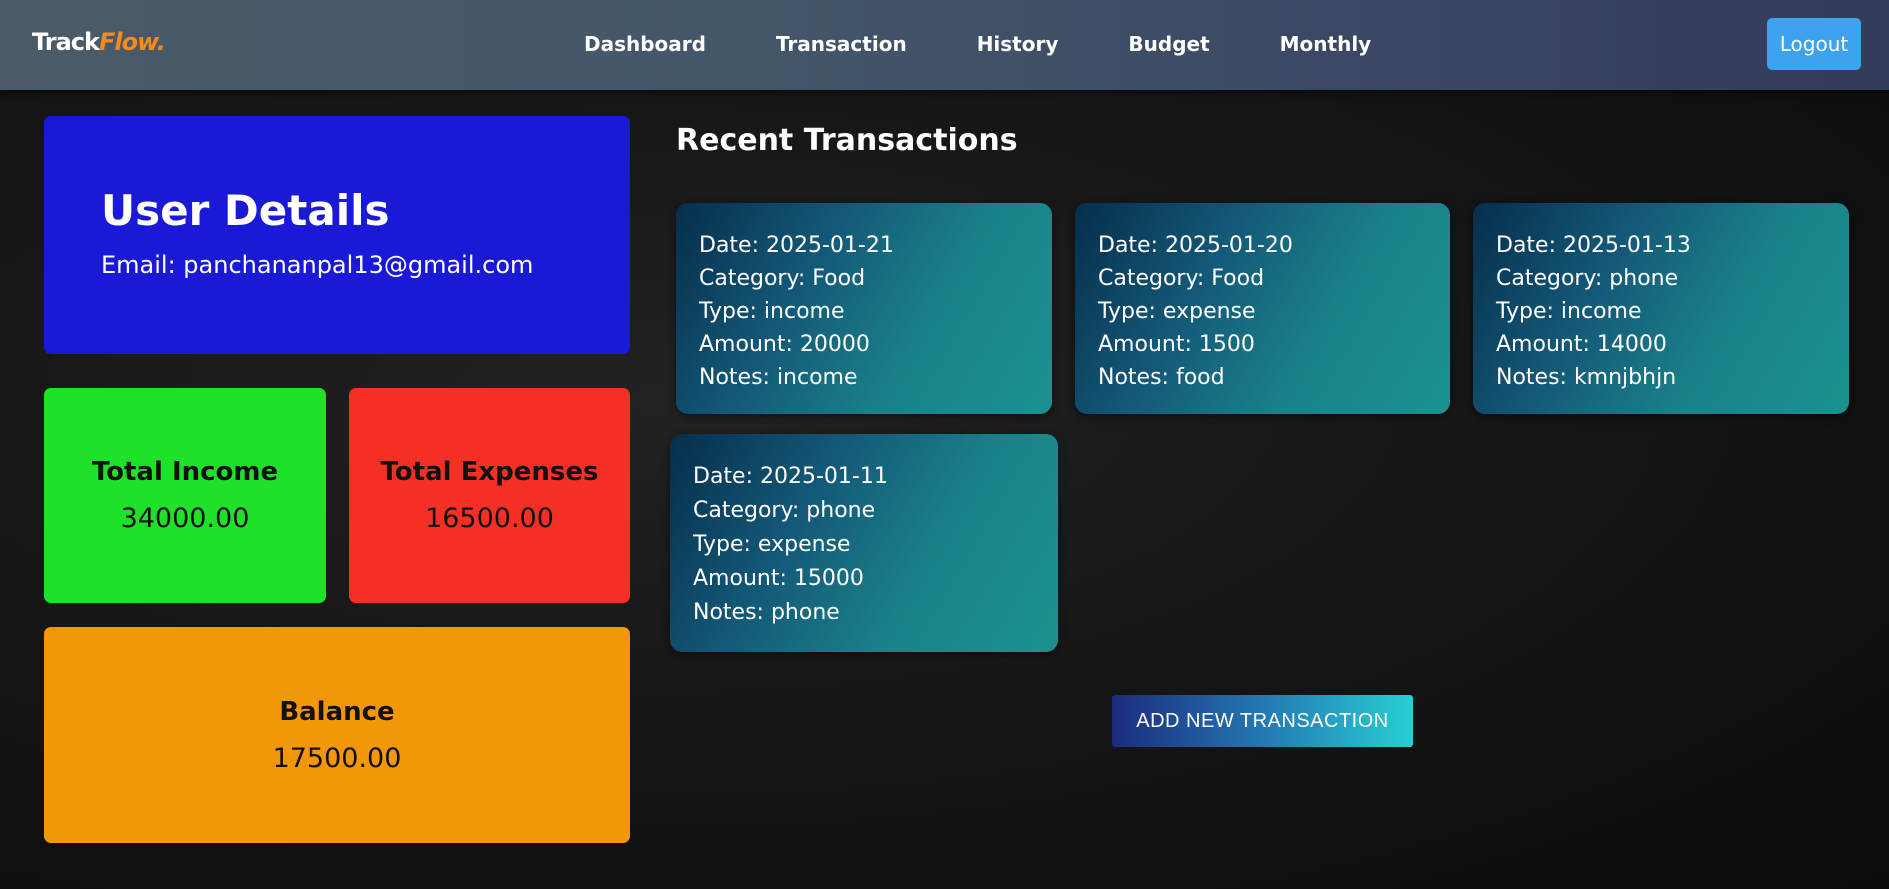  Describe the element at coordinates (1581, 344) in the screenshot. I see `transaction-amount: Amount: 14000` at that location.